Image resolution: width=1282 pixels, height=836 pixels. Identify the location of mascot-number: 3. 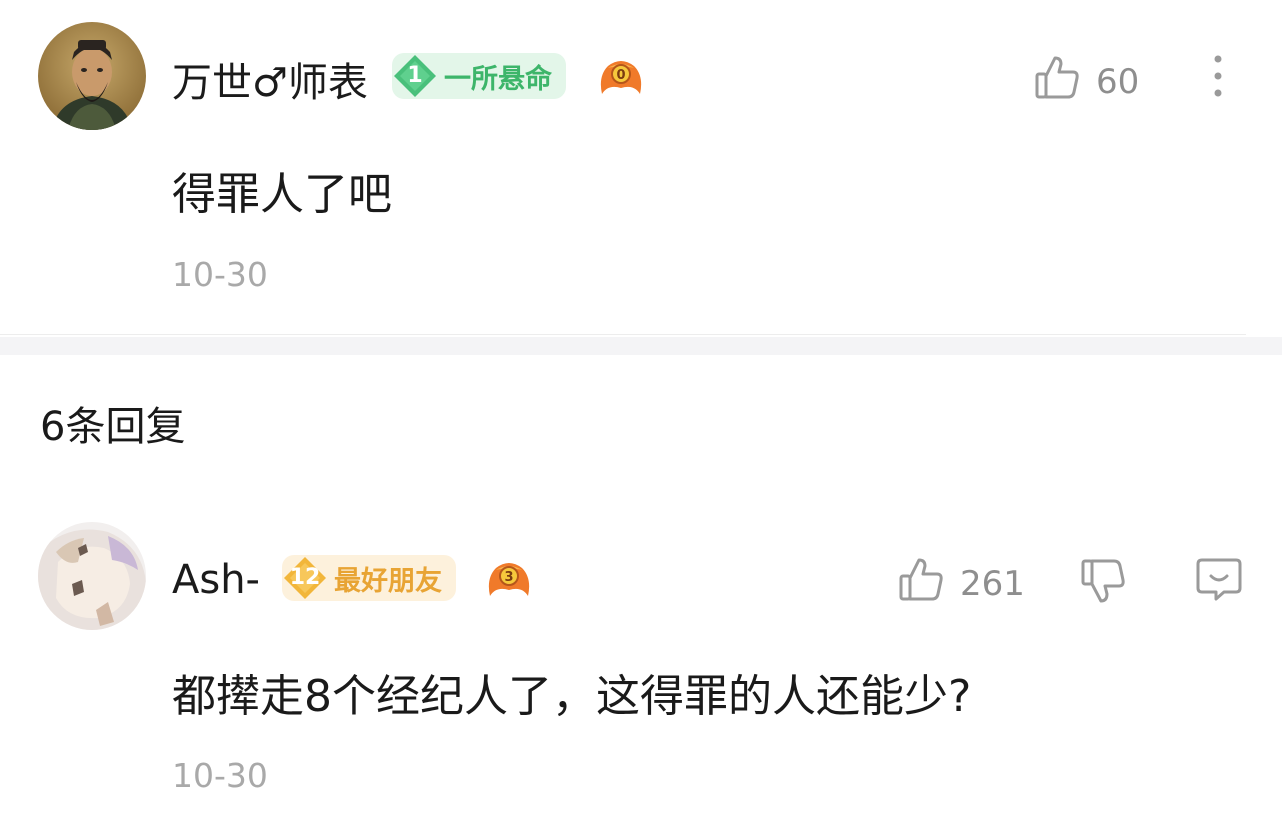
(508, 577).